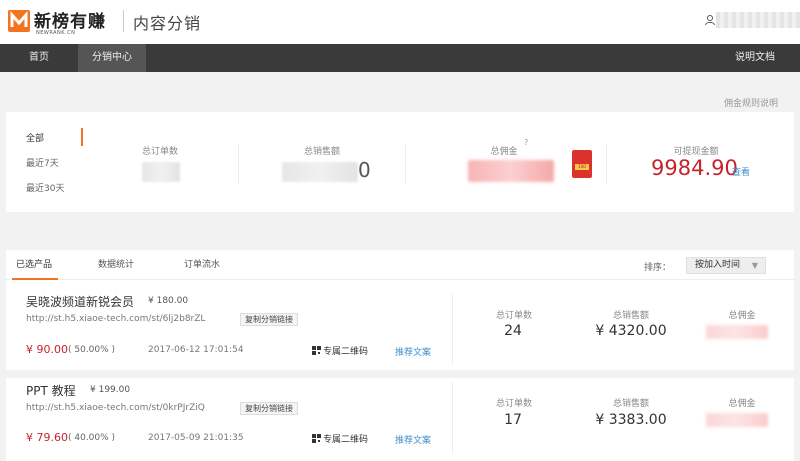  What do you see at coordinates (110, 390) in the screenshot?
I see `product-price: ¥ 199.00` at bounding box center [110, 390].